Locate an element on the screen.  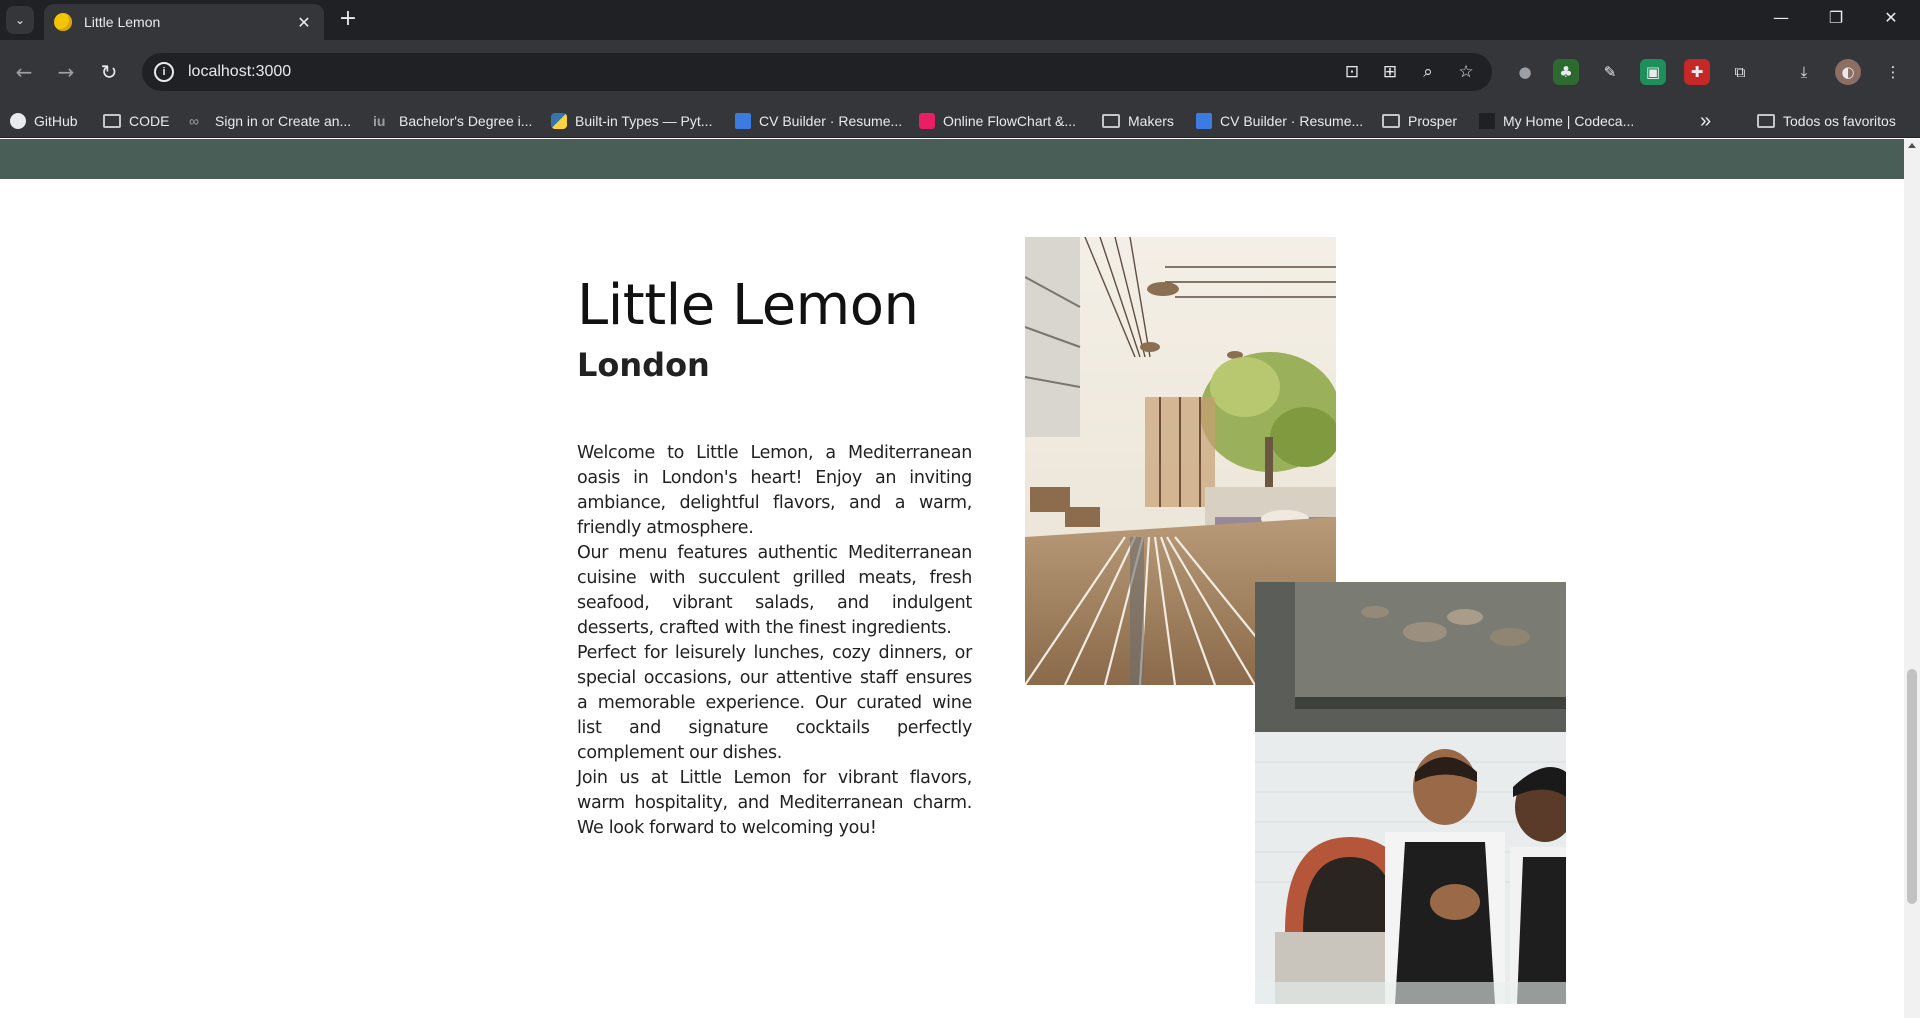
bookmark-star-icon: ☆ is located at coordinates (1466, 72).